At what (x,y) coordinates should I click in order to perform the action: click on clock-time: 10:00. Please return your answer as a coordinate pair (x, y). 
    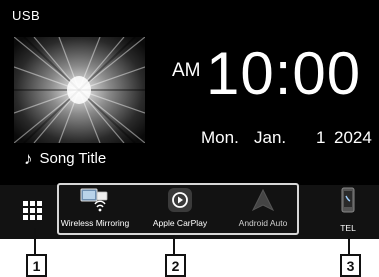
    Looking at the image, I should click on (284, 73).